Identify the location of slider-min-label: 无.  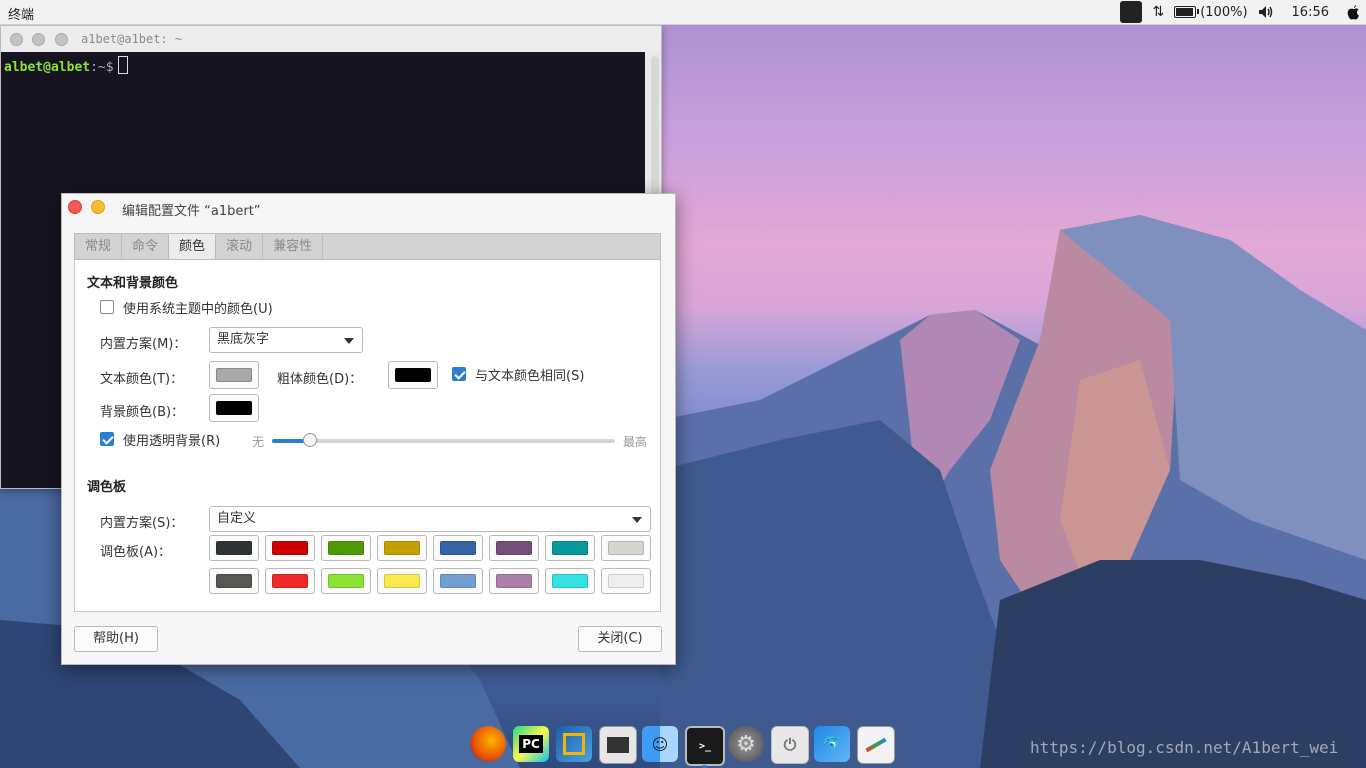
(258, 442).